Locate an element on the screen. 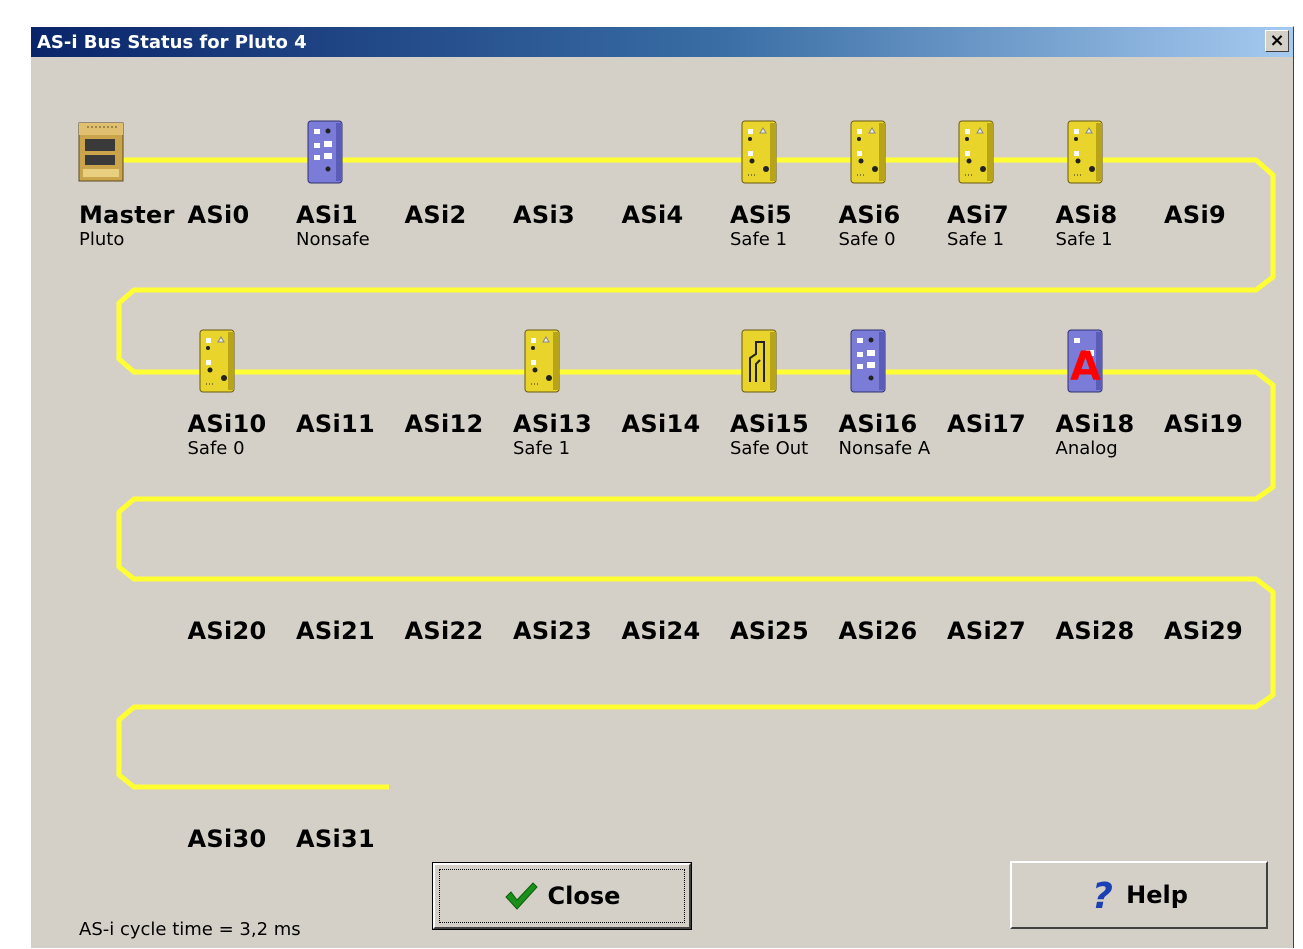 The height and width of the screenshot is (949, 1303). node-type: Pluto is located at coordinates (102, 239).